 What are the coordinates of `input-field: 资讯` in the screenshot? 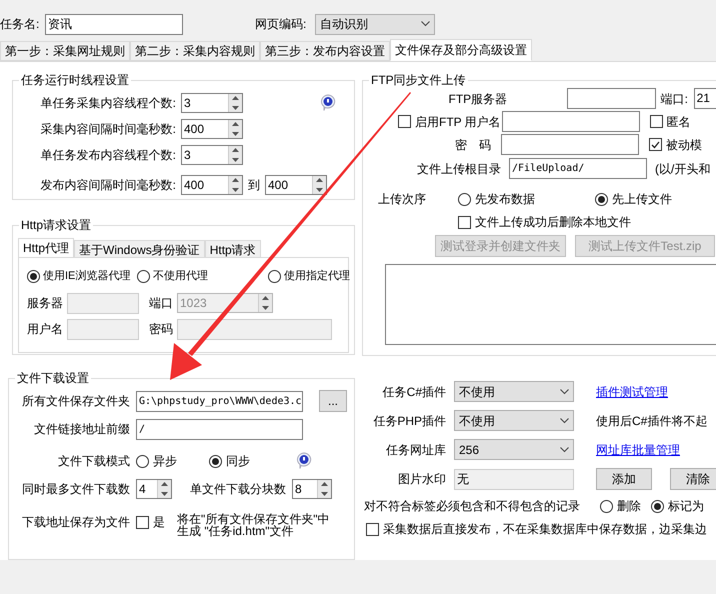 It's located at (114, 24).